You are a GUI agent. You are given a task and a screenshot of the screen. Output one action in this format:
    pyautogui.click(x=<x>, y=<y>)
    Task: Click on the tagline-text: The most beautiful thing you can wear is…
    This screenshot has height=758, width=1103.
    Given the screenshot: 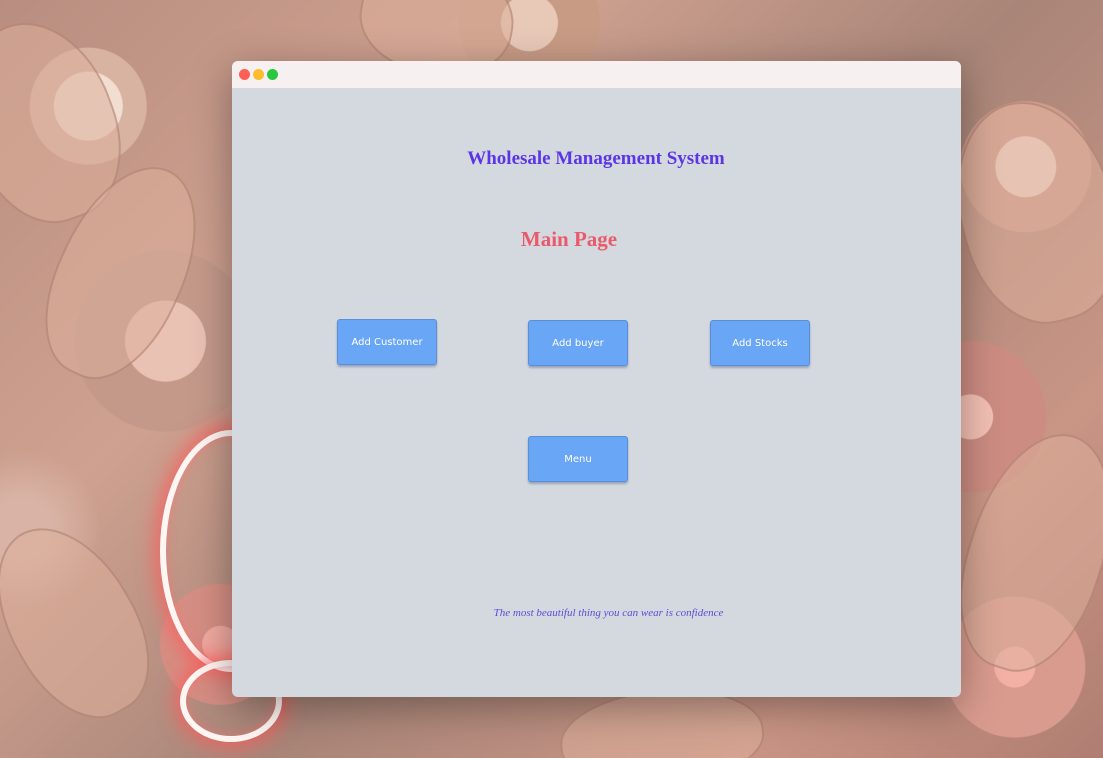 What is the action you would take?
    pyautogui.click(x=608, y=613)
    